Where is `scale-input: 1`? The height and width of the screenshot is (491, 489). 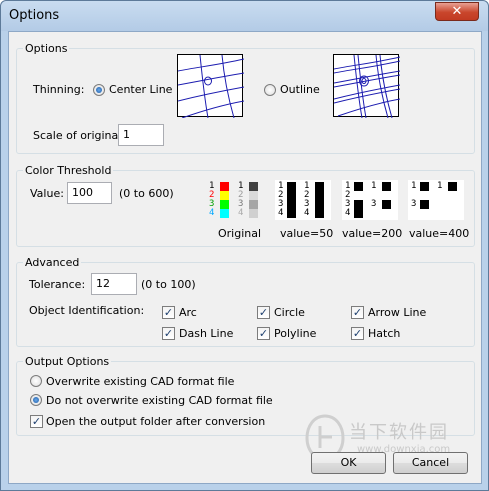
scale-input: 1 is located at coordinates (141, 135).